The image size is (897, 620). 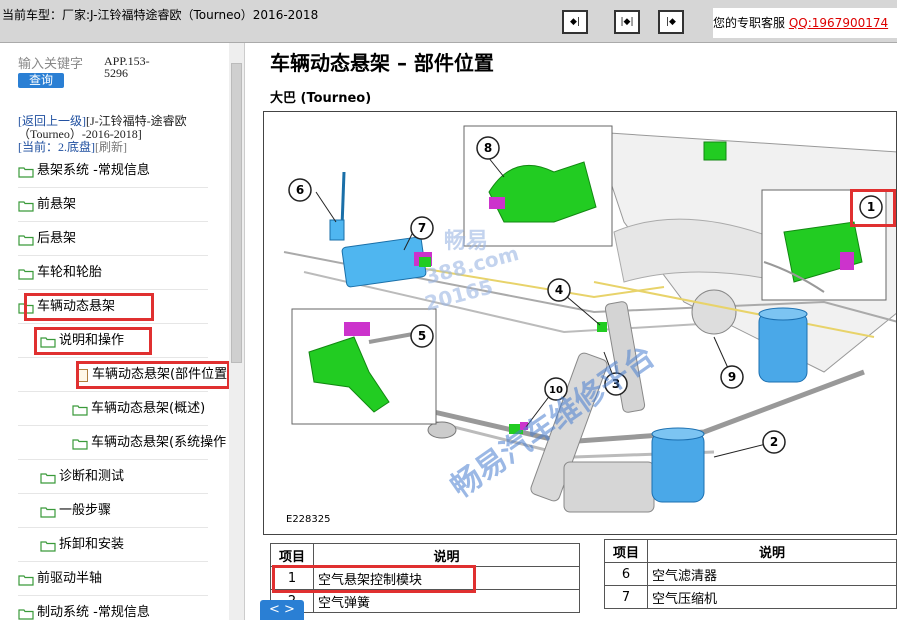 I want to click on current-model-value: 厂家:J-江铃福特途睿欧（Tourneo）2016-2018, so click(x=190, y=15).